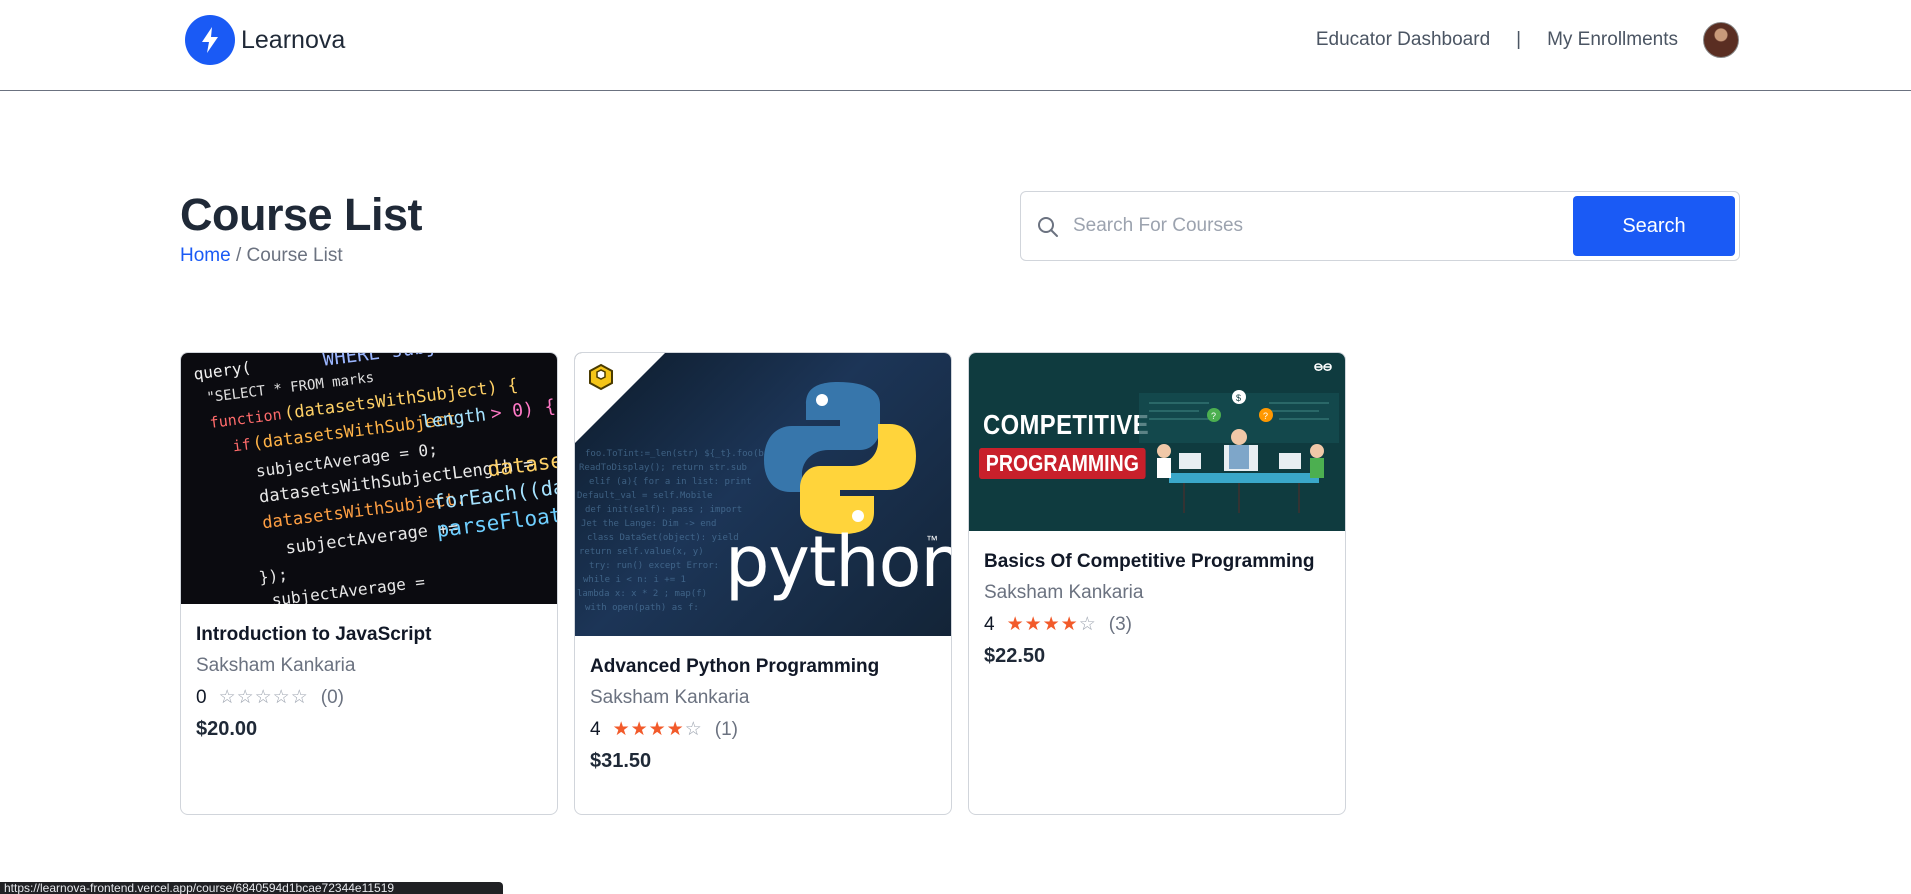  I want to click on svg-text: > 0) {, so click(522, 410).